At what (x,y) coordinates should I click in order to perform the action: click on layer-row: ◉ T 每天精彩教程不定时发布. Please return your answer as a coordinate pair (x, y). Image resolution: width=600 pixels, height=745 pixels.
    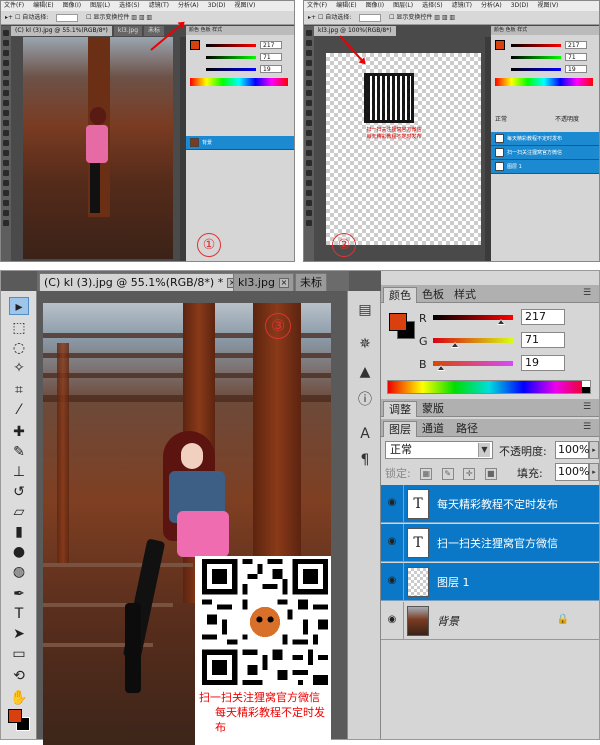
    Looking at the image, I should click on (490, 504).